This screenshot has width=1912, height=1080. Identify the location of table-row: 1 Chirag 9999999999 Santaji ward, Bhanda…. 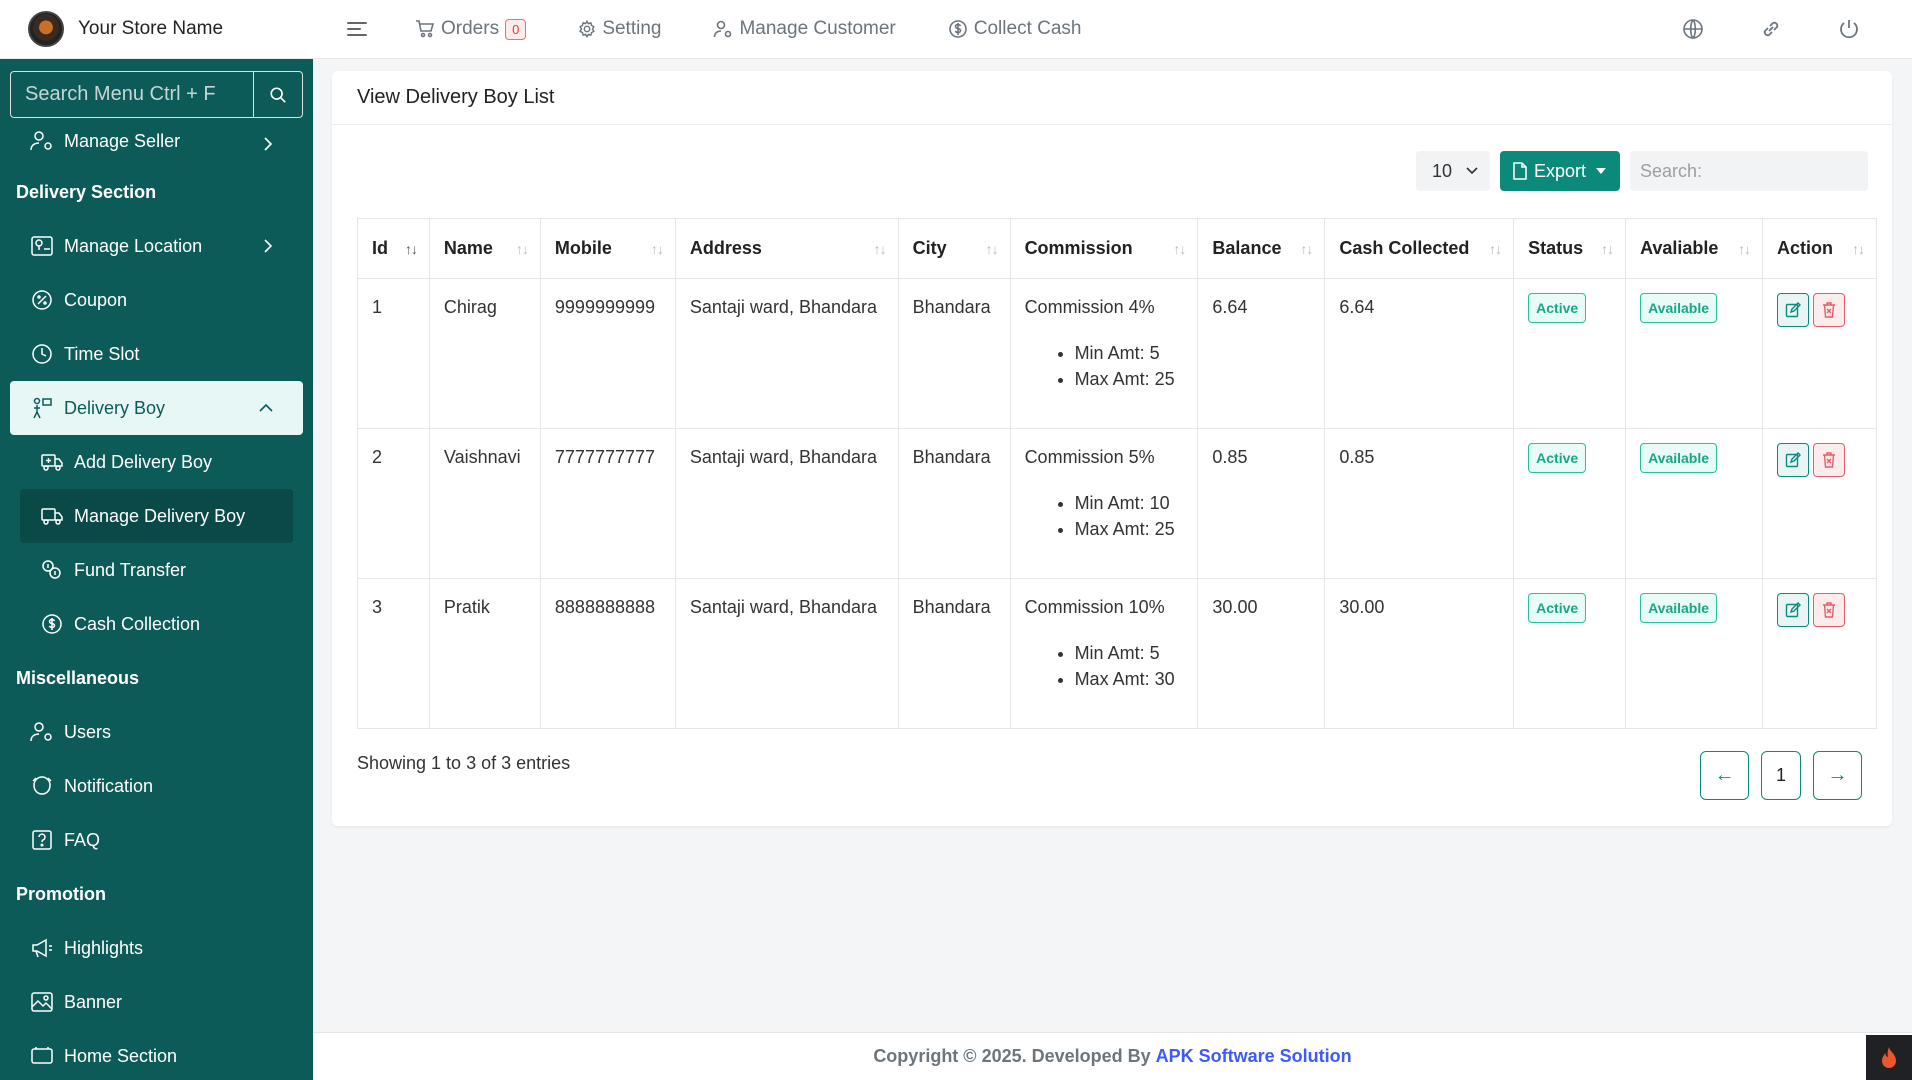
(1117, 353).